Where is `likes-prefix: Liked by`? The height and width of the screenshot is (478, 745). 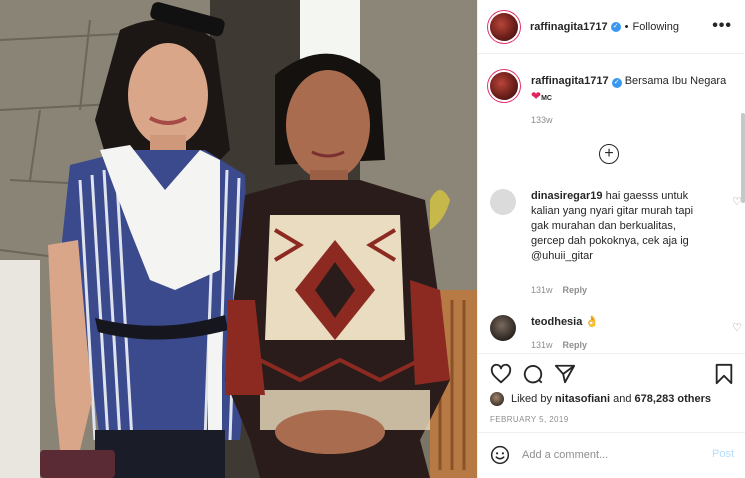 likes-prefix: Liked by is located at coordinates (531, 399).